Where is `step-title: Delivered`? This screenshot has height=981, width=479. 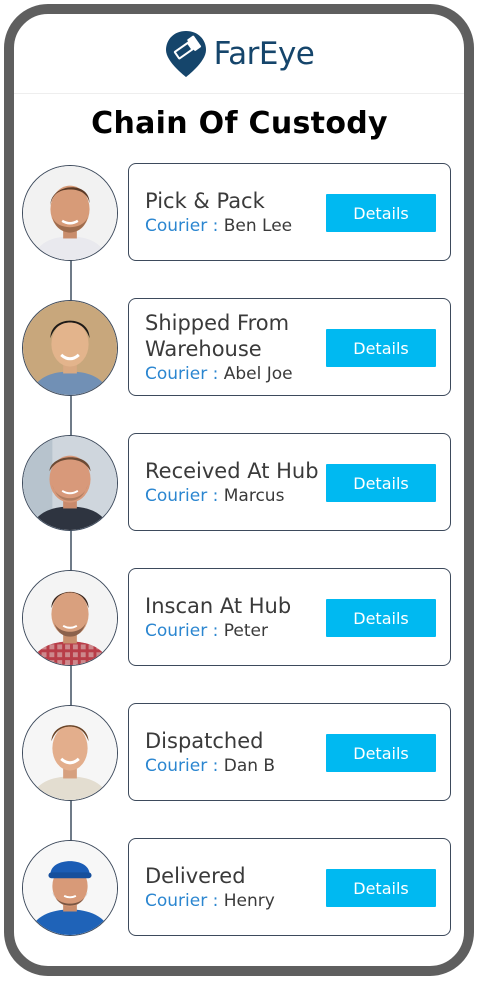 step-title: Delivered is located at coordinates (195, 875).